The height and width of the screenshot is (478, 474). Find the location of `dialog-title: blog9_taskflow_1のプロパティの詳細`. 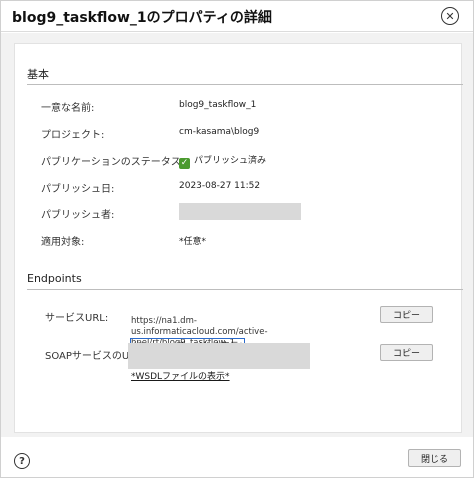

dialog-title: blog9_taskflow_1のプロパティの詳細 is located at coordinates (142, 18).